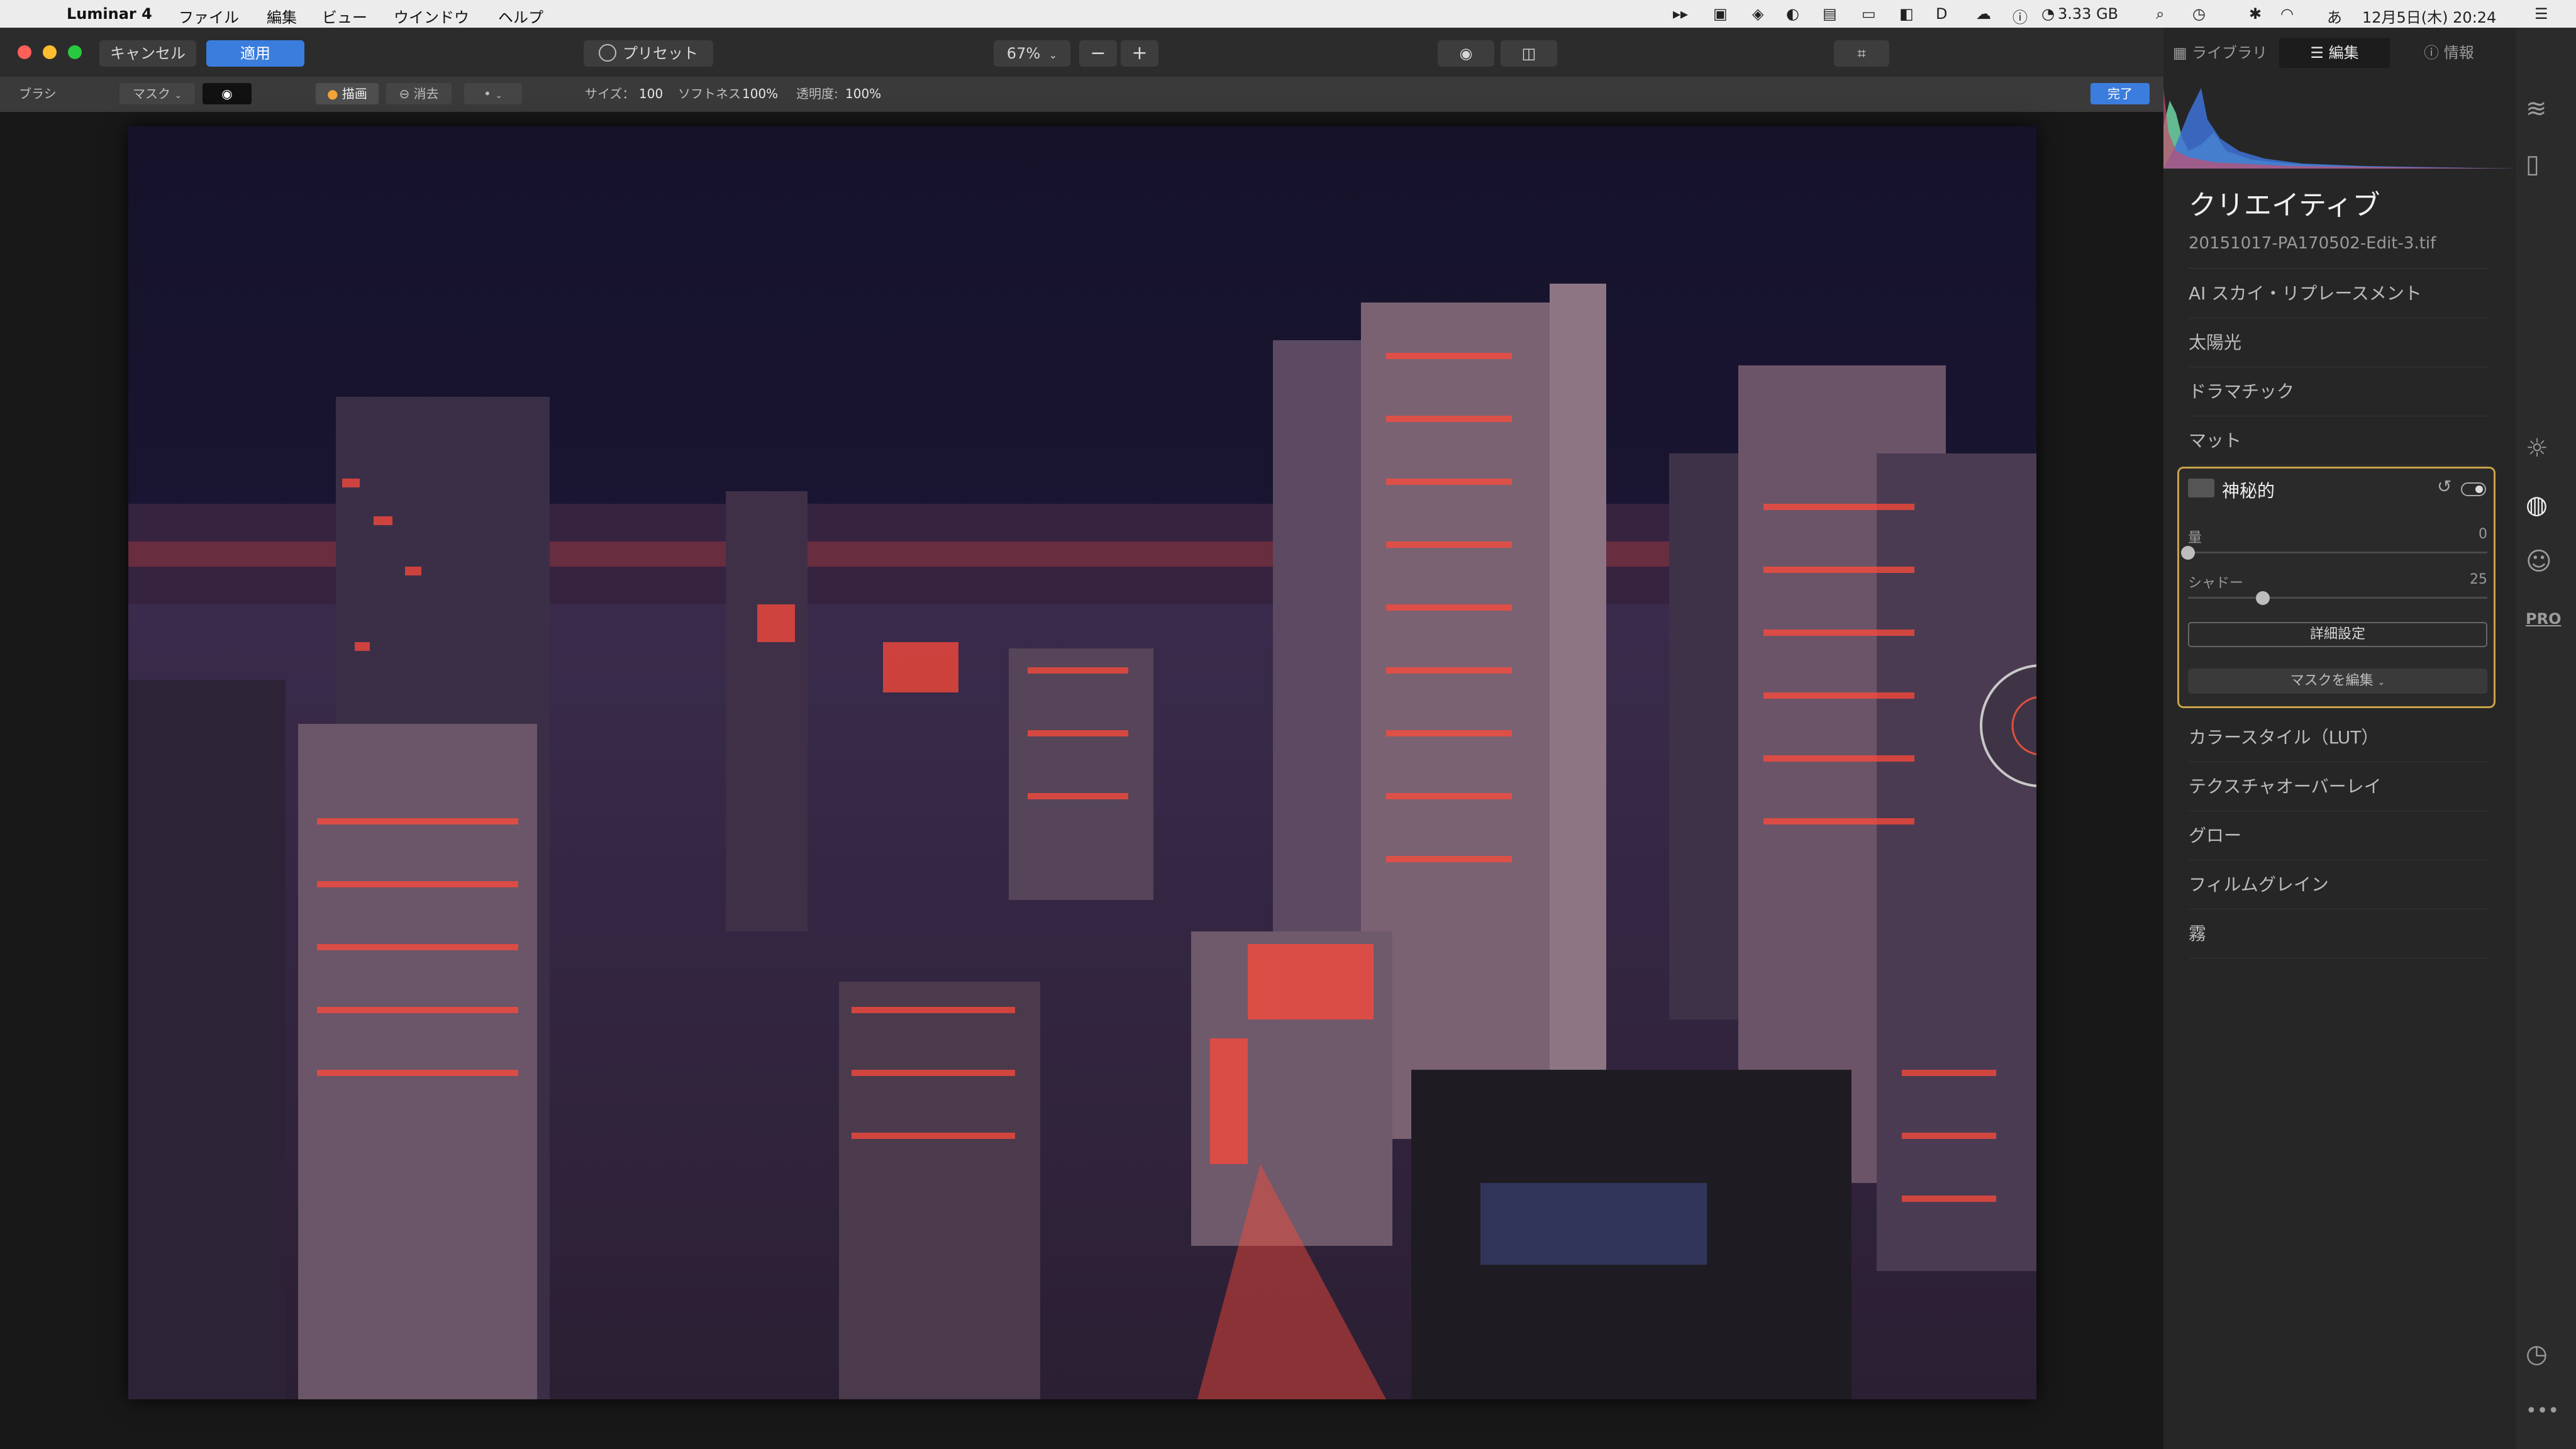  Describe the element at coordinates (651, 93) in the screenshot. I see `brush-size-value: 100` at that location.